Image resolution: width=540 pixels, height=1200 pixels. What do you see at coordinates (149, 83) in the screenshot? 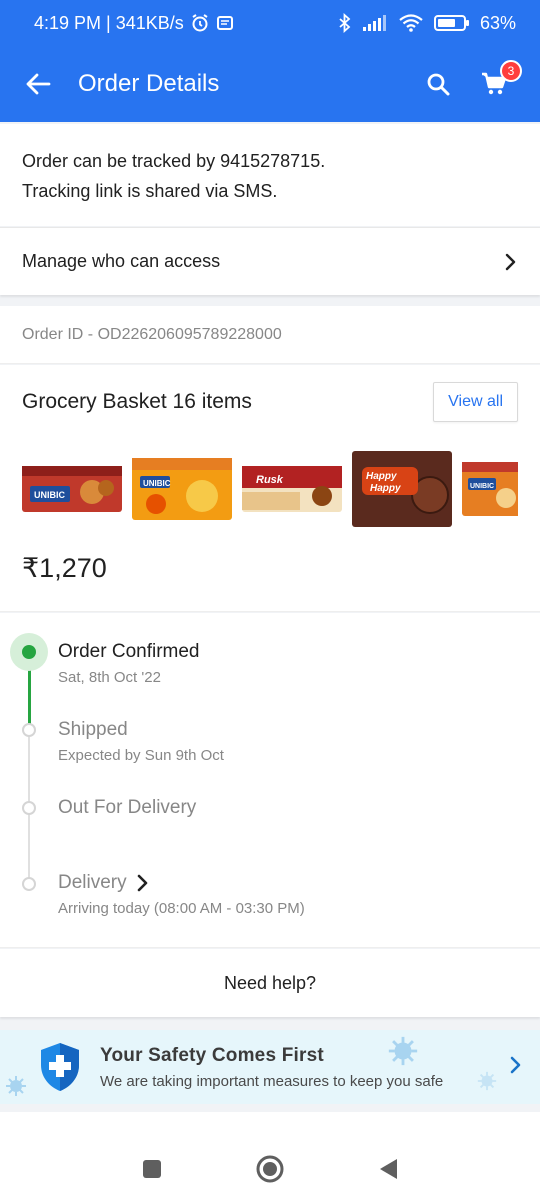
I see `page-title: Order Details` at bounding box center [149, 83].